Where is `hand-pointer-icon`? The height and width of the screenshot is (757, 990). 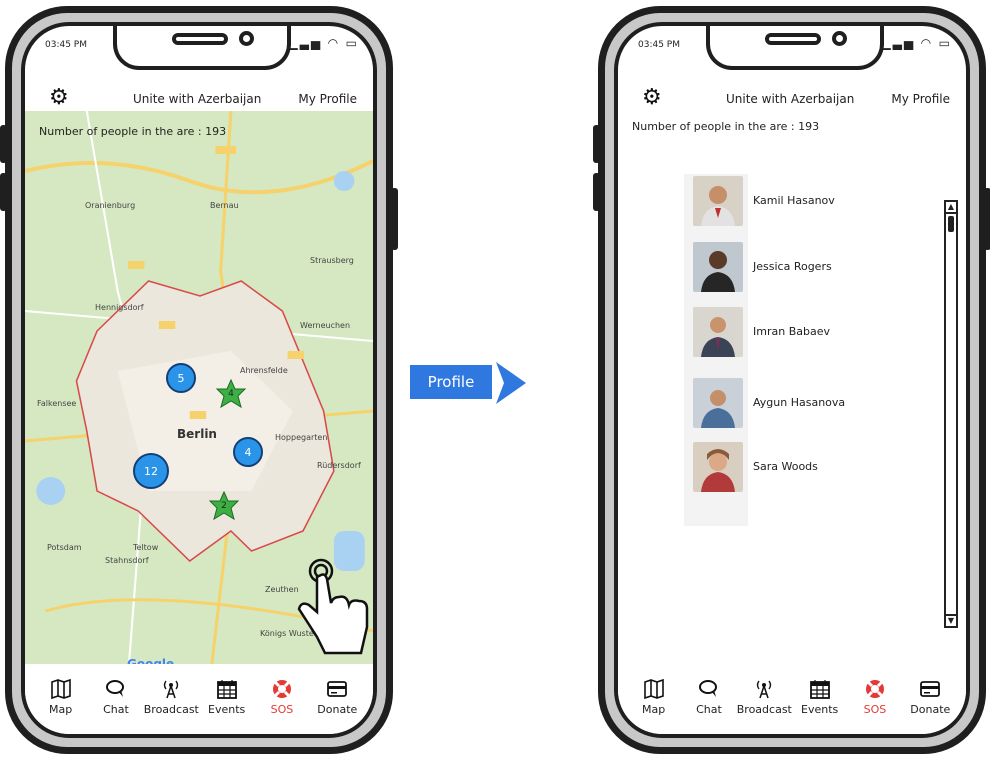
hand-pointer-icon is located at coordinates (333, 606).